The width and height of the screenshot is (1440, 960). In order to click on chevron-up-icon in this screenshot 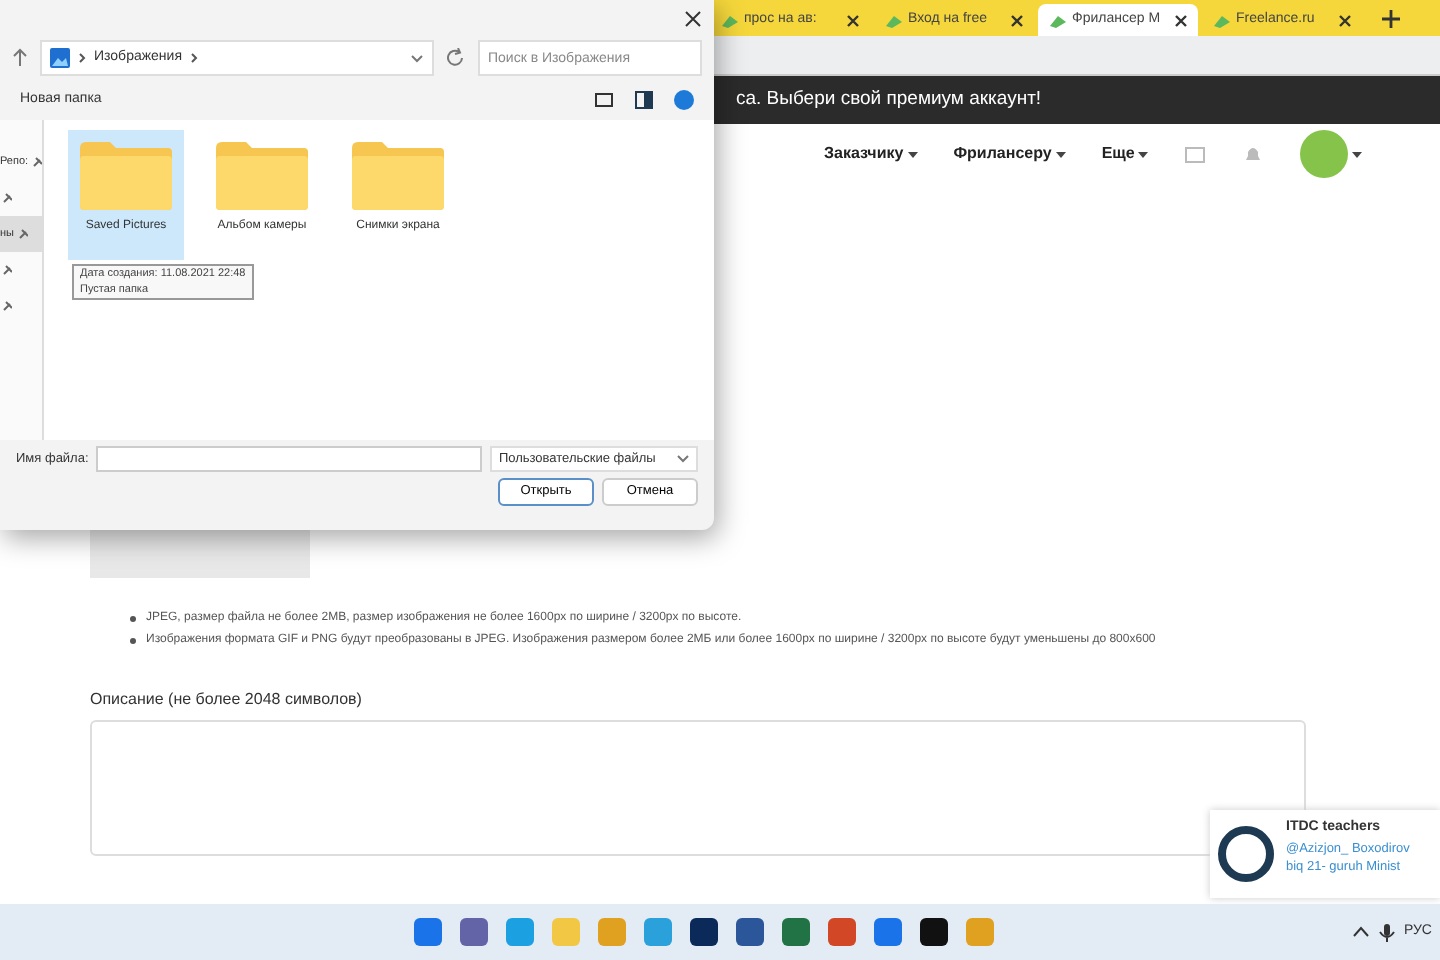, I will do `click(1360, 932)`.